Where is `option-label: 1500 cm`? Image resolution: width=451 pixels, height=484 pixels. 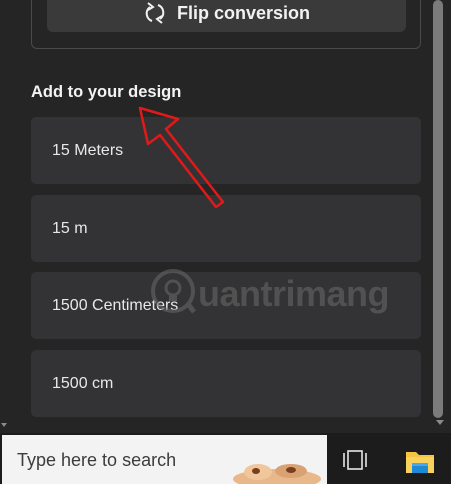 option-label: 1500 cm is located at coordinates (83, 383).